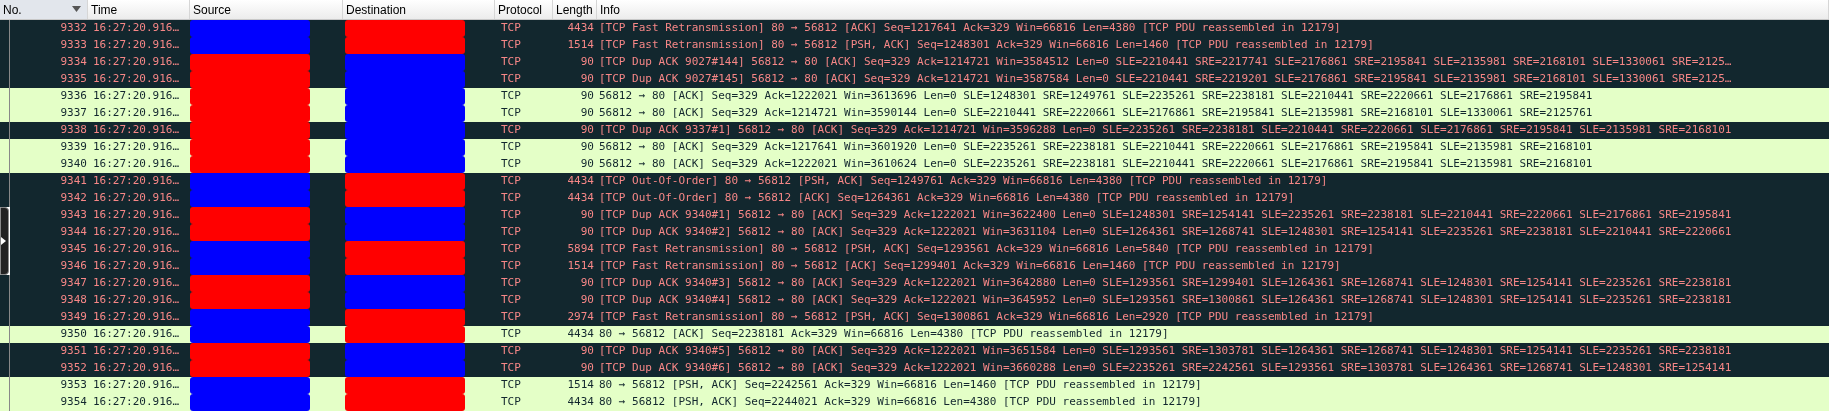 The height and width of the screenshot is (412, 1829). Describe the element at coordinates (919, 300) in the screenshot. I see `packet-row: 9348 16:27:20.916… TCP 90 [TCP Dup ACK 9340#4] 56812 → 80 [ACK] Seq=329 Ack=1222021 Win=3645952 Len=0 SLE=1293561 SRE=1300861 SLE=1264361 SRE=1268741 SLE=1248301 SRE=1254141 SLE=2235261 SRE=2238181` at that location.